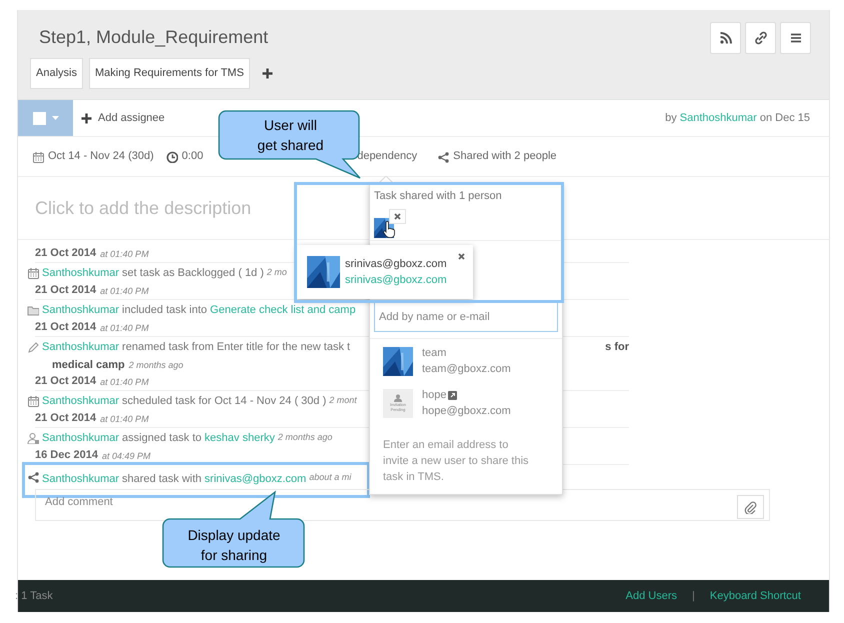 Image resolution: width=844 pixels, height=623 pixels. What do you see at coordinates (617, 347) in the screenshot?
I see `task-name: s for` at bounding box center [617, 347].